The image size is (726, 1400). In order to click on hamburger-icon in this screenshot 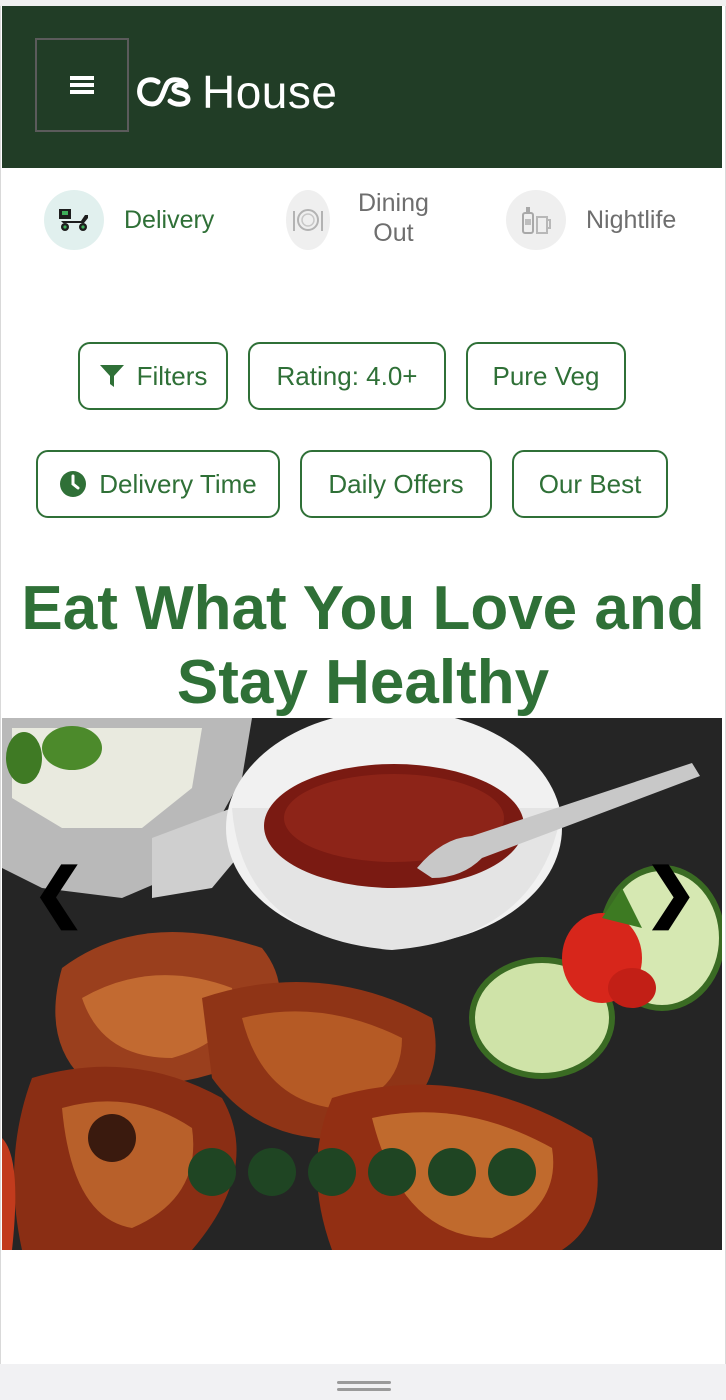, I will do `click(82, 85)`.